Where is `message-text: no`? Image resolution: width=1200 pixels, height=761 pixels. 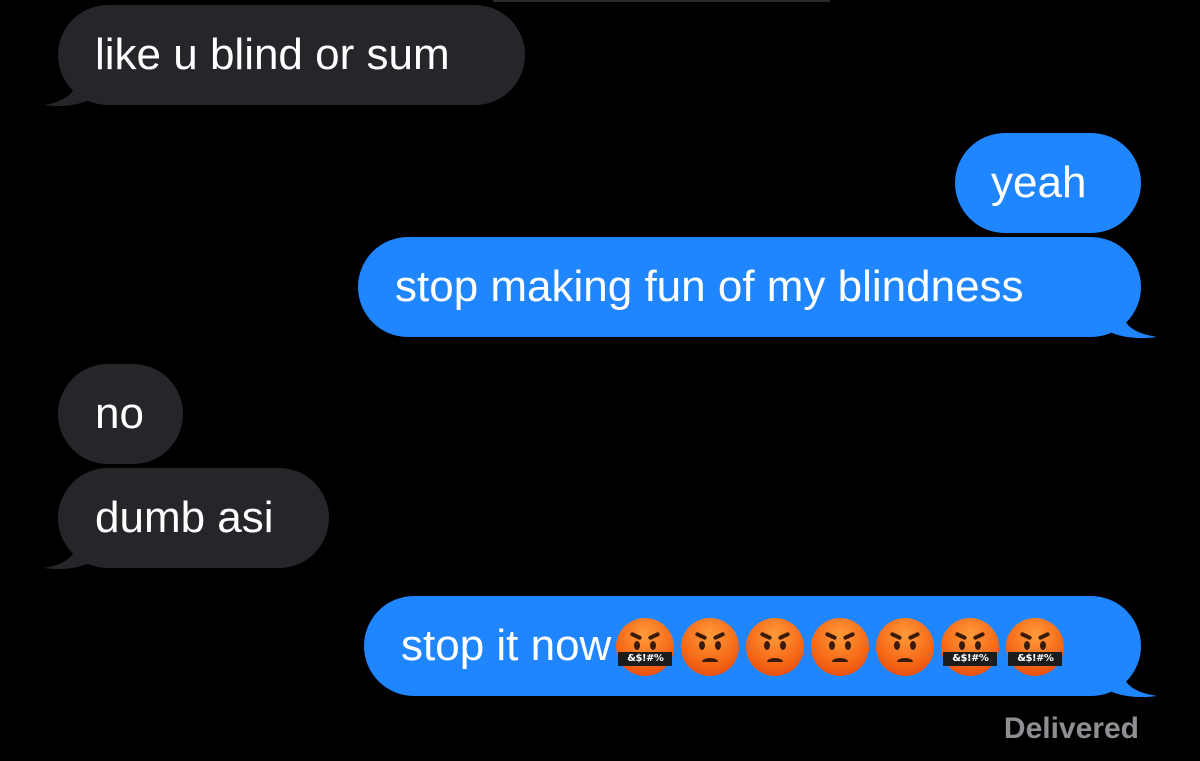 message-text: no is located at coordinates (119, 413).